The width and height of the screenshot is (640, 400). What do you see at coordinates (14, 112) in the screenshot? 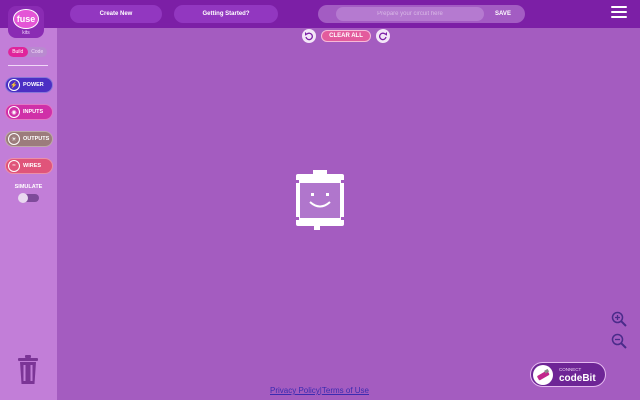
I see `inputs-icon: ◉` at bounding box center [14, 112].